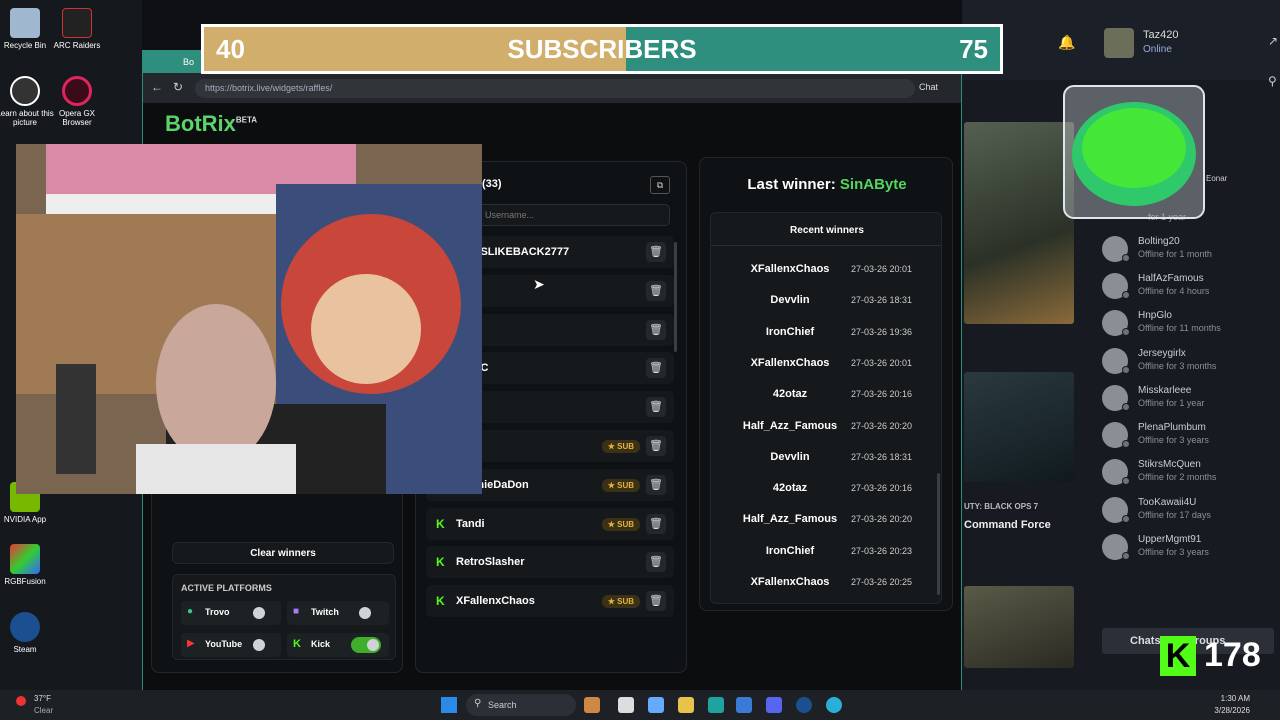 This screenshot has width=1280, height=720. What do you see at coordinates (1134, 152) in the screenshot?
I see `jar-overlay` at bounding box center [1134, 152].